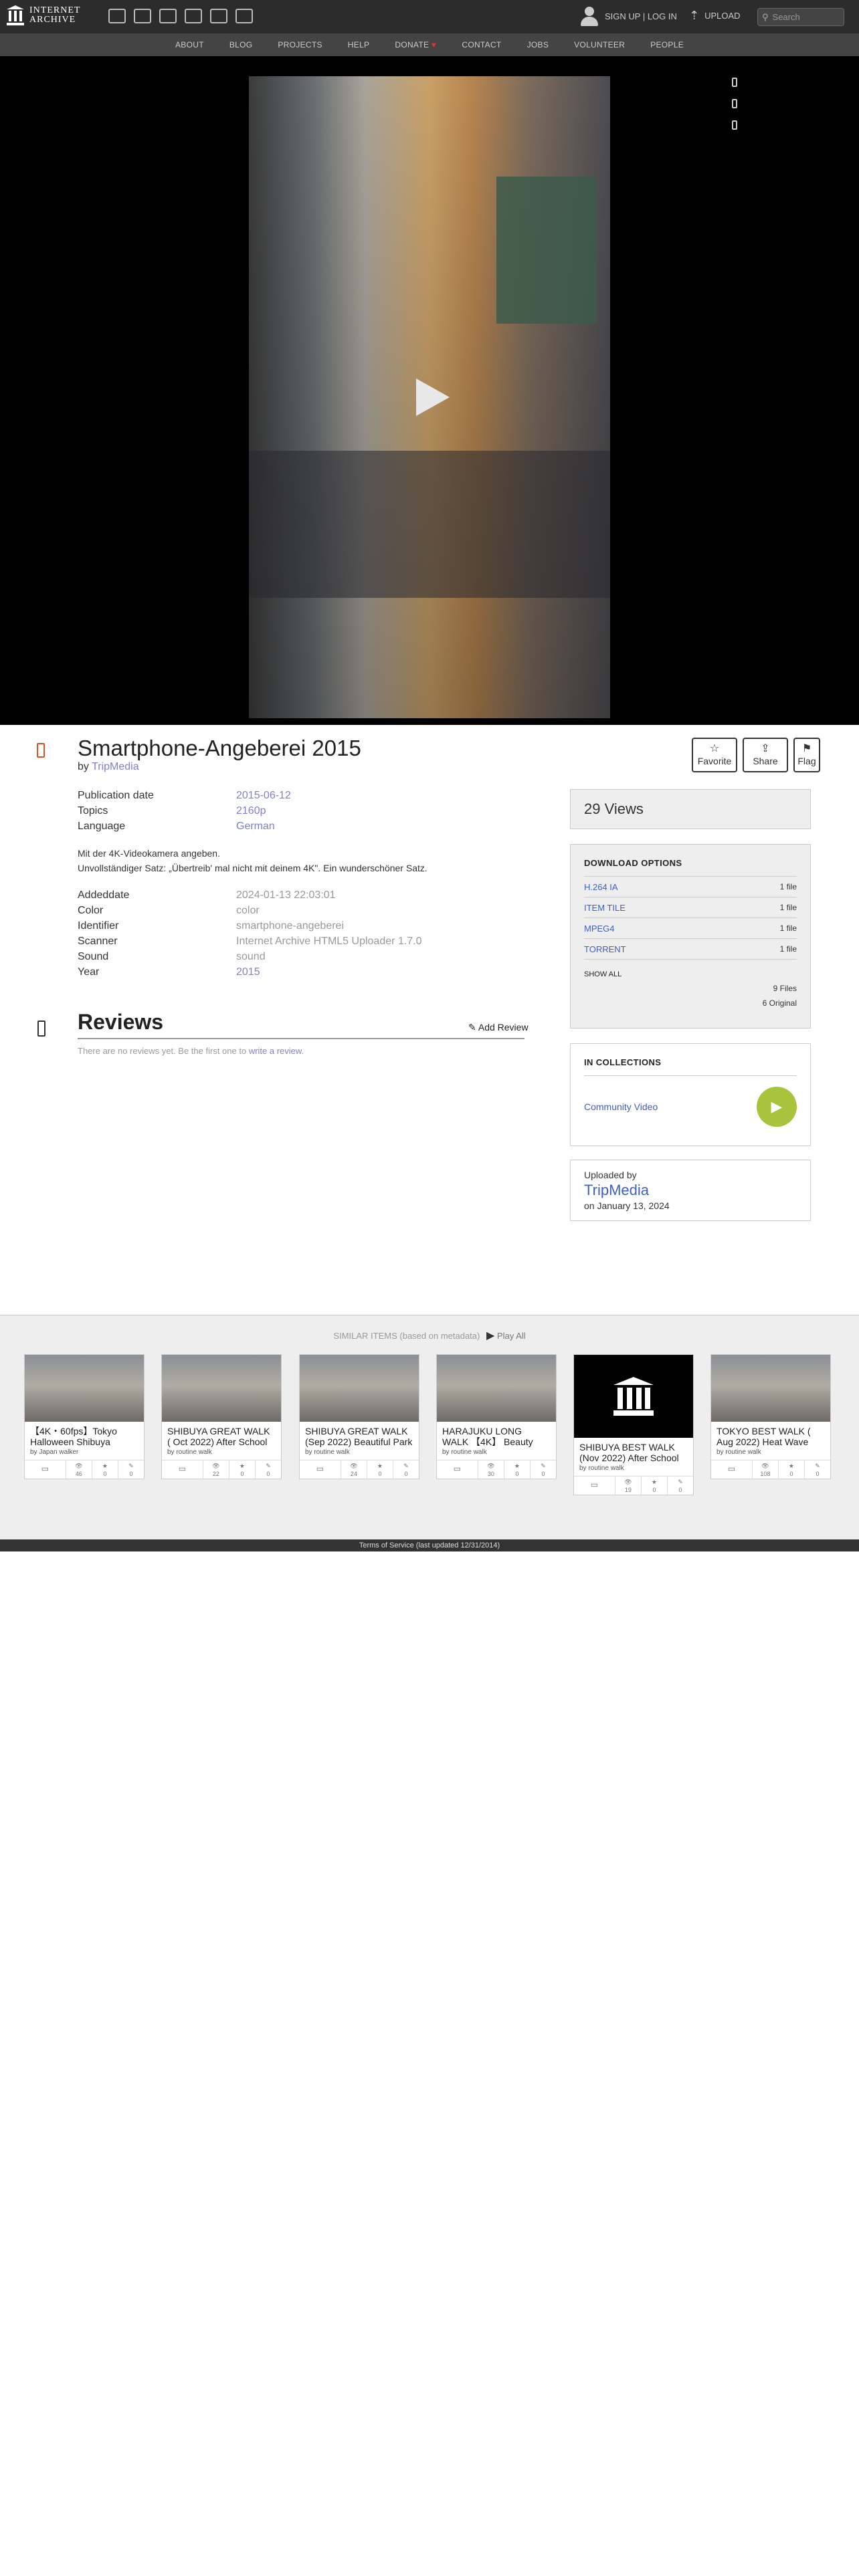  What do you see at coordinates (43, 15) in the screenshot?
I see `internet-archive-logo: INTERNET ARCHIVE` at bounding box center [43, 15].